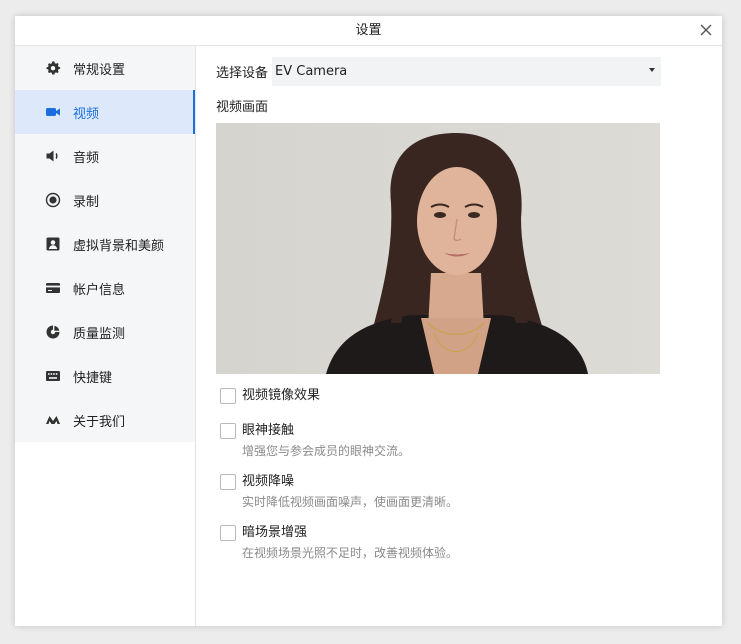 Image resolution: width=741 pixels, height=644 pixels. I want to click on keyboard-icon, so click(53, 376).